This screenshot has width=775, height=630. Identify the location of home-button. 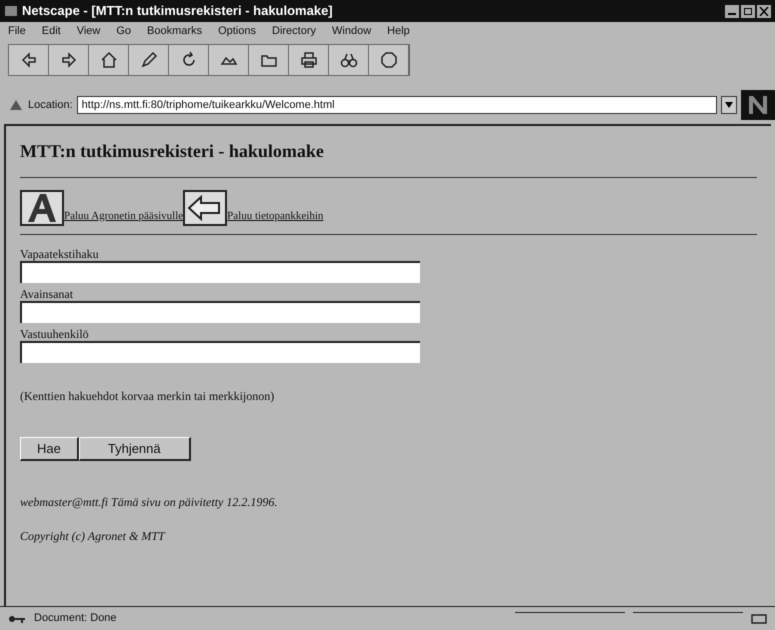
(109, 60).